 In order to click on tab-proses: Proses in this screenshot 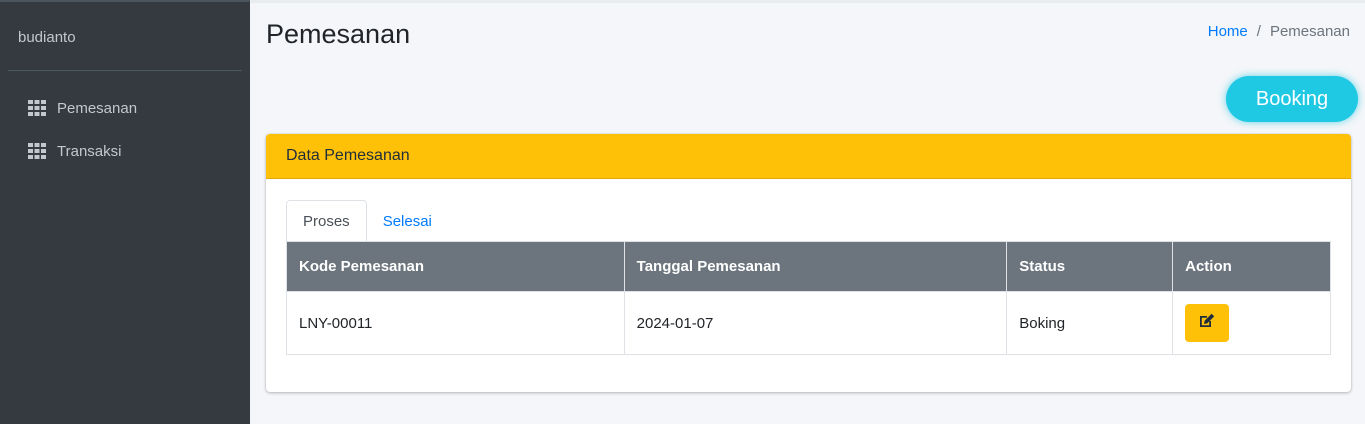, I will do `click(326, 221)`.